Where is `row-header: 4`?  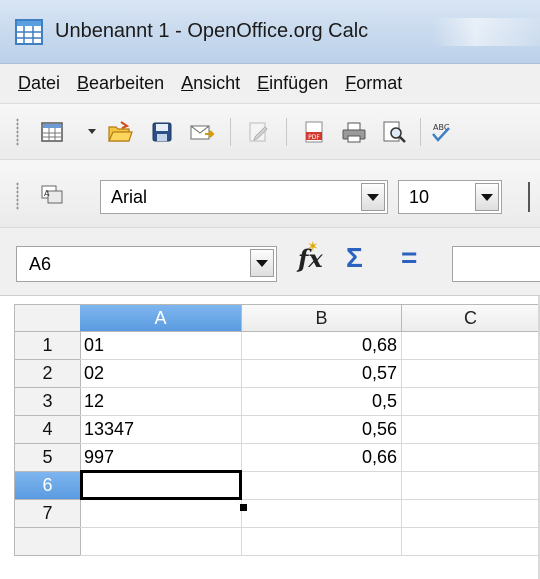
row-header: 4 is located at coordinates (47, 430).